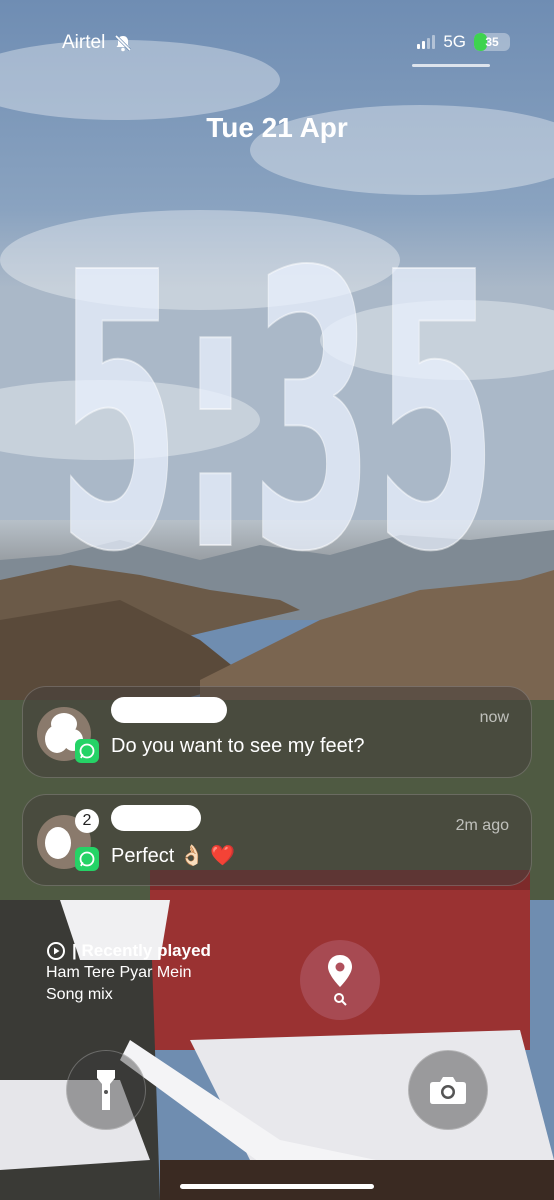 This screenshot has width=554, height=1200. Describe the element at coordinates (454, 41) in the screenshot. I see `network-type: 5G` at that location.